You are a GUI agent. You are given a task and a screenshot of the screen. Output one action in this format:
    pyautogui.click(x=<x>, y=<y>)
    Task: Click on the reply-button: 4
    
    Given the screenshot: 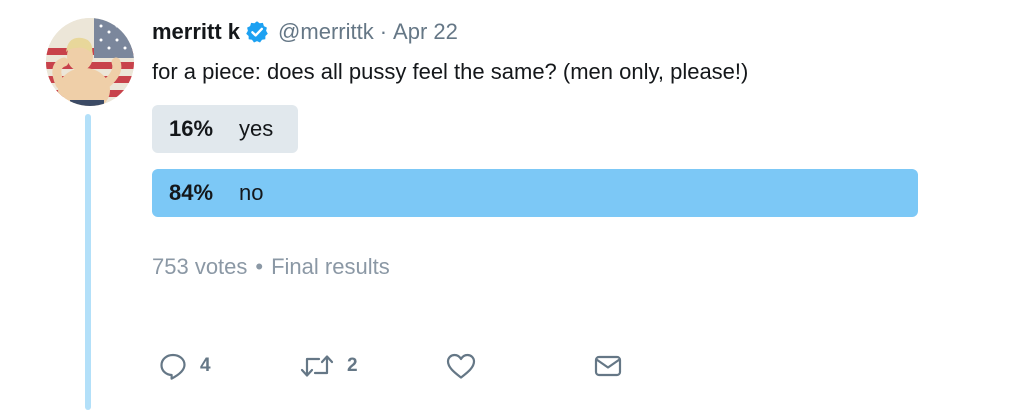 What is the action you would take?
    pyautogui.click(x=184, y=366)
    